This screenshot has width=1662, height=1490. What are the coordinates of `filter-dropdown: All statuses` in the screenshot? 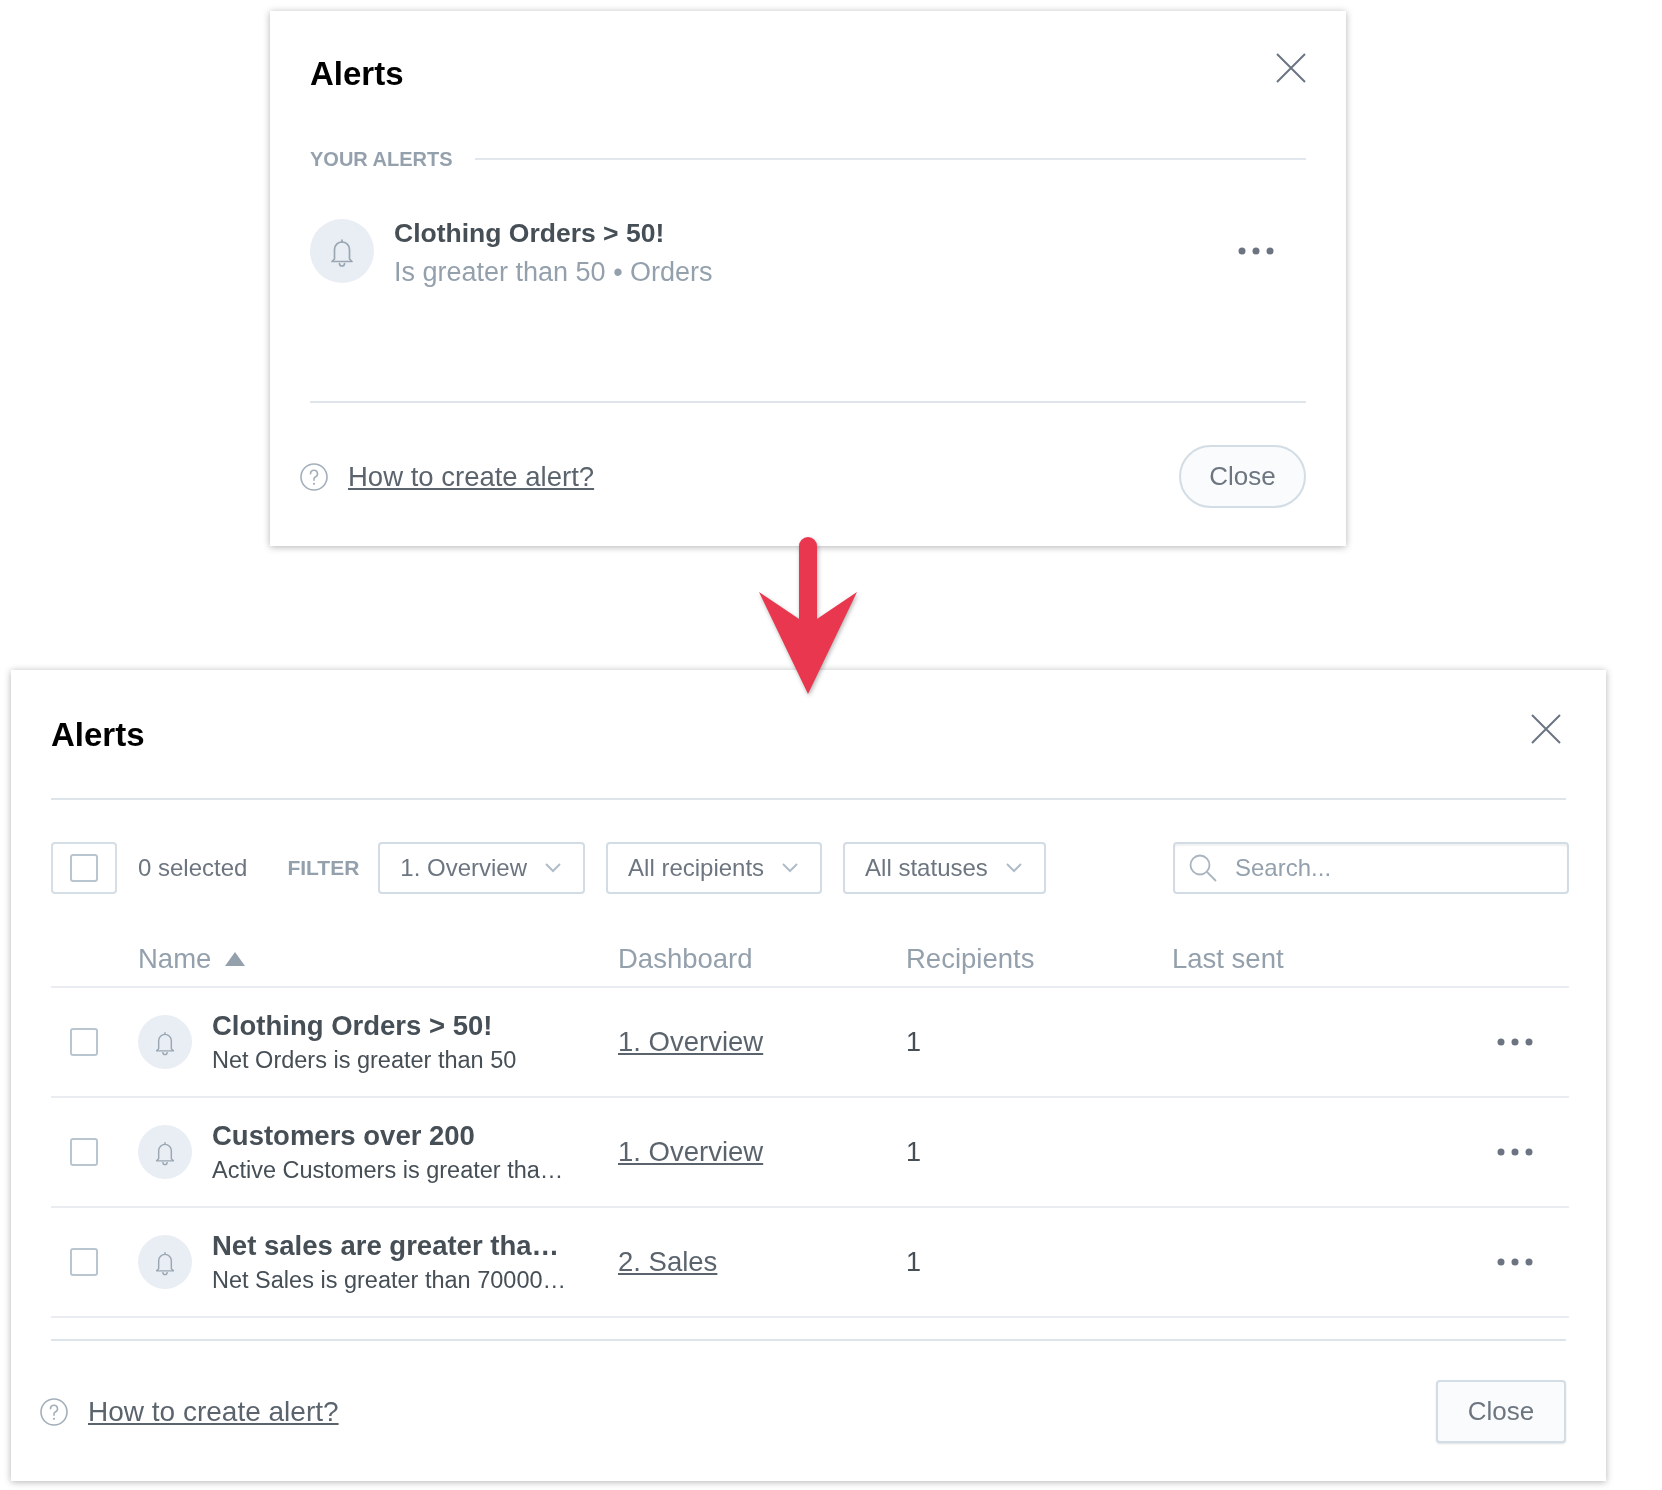 It's located at (944, 868).